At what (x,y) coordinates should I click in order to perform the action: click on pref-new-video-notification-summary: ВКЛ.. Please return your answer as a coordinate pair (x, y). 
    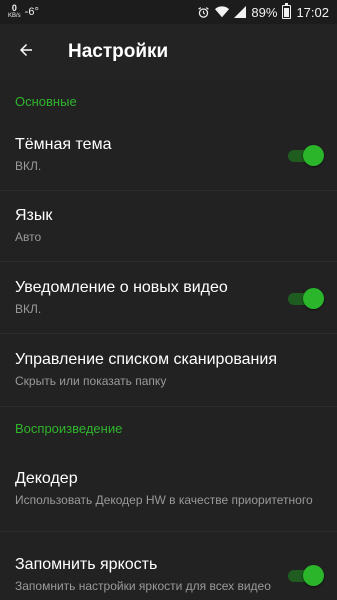
    Looking at the image, I should click on (28, 308).